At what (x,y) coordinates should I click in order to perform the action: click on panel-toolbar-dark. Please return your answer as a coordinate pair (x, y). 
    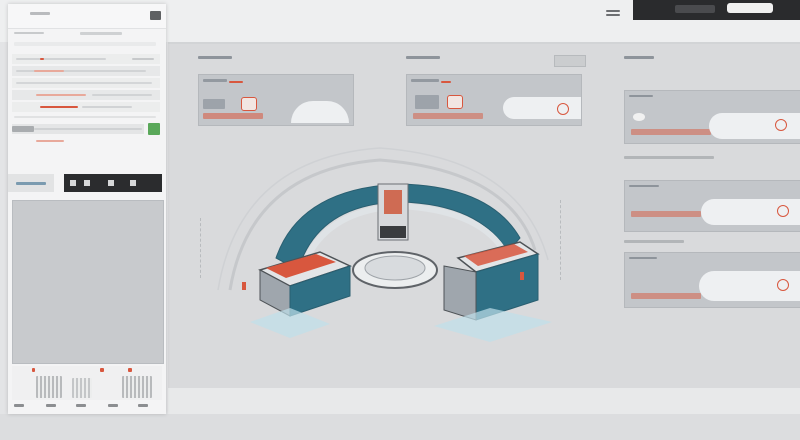
    Looking at the image, I should click on (113, 183).